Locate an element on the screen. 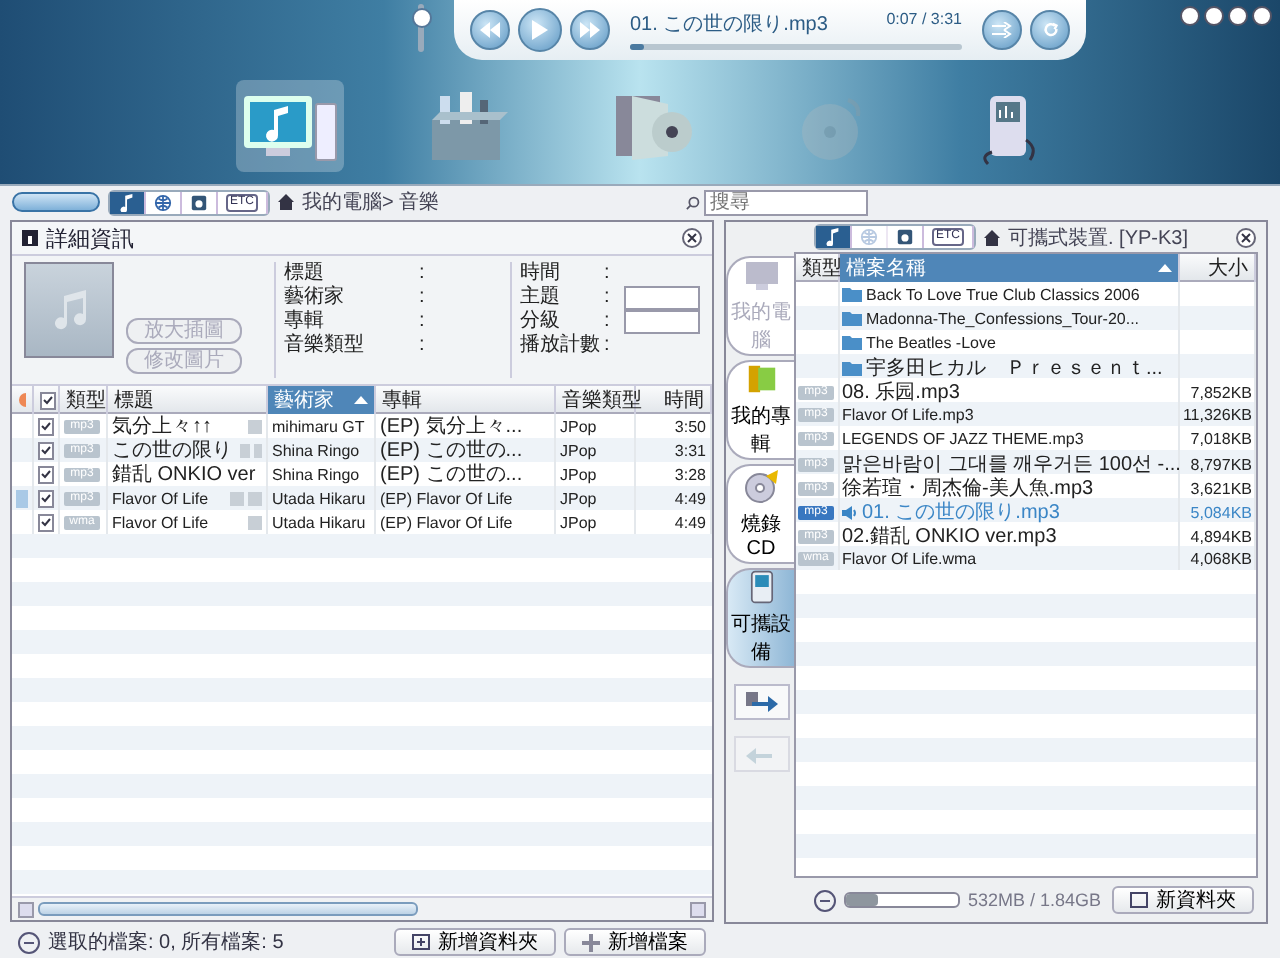 The image size is (1280, 958). field-label: 播放計數 is located at coordinates (560, 346).